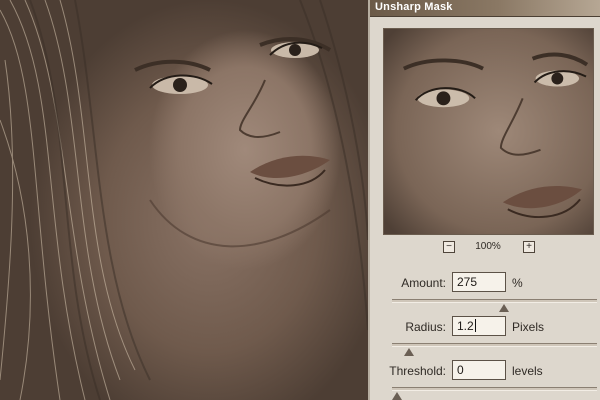 The image size is (600, 400). Describe the element at coordinates (494, 345) in the screenshot. I see `radius-slider` at that location.